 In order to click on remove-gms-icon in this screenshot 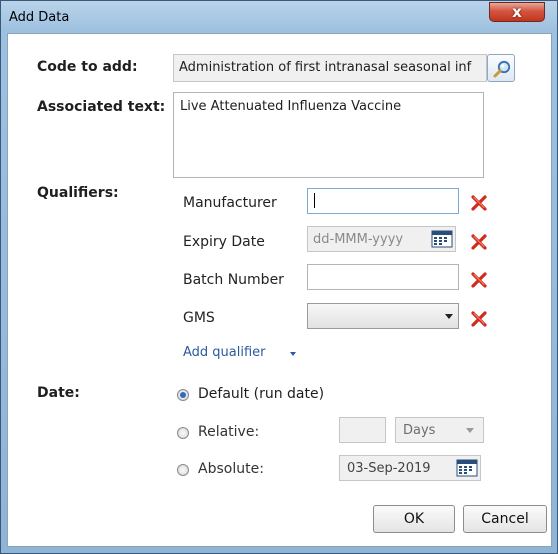, I will do `click(479, 319)`.